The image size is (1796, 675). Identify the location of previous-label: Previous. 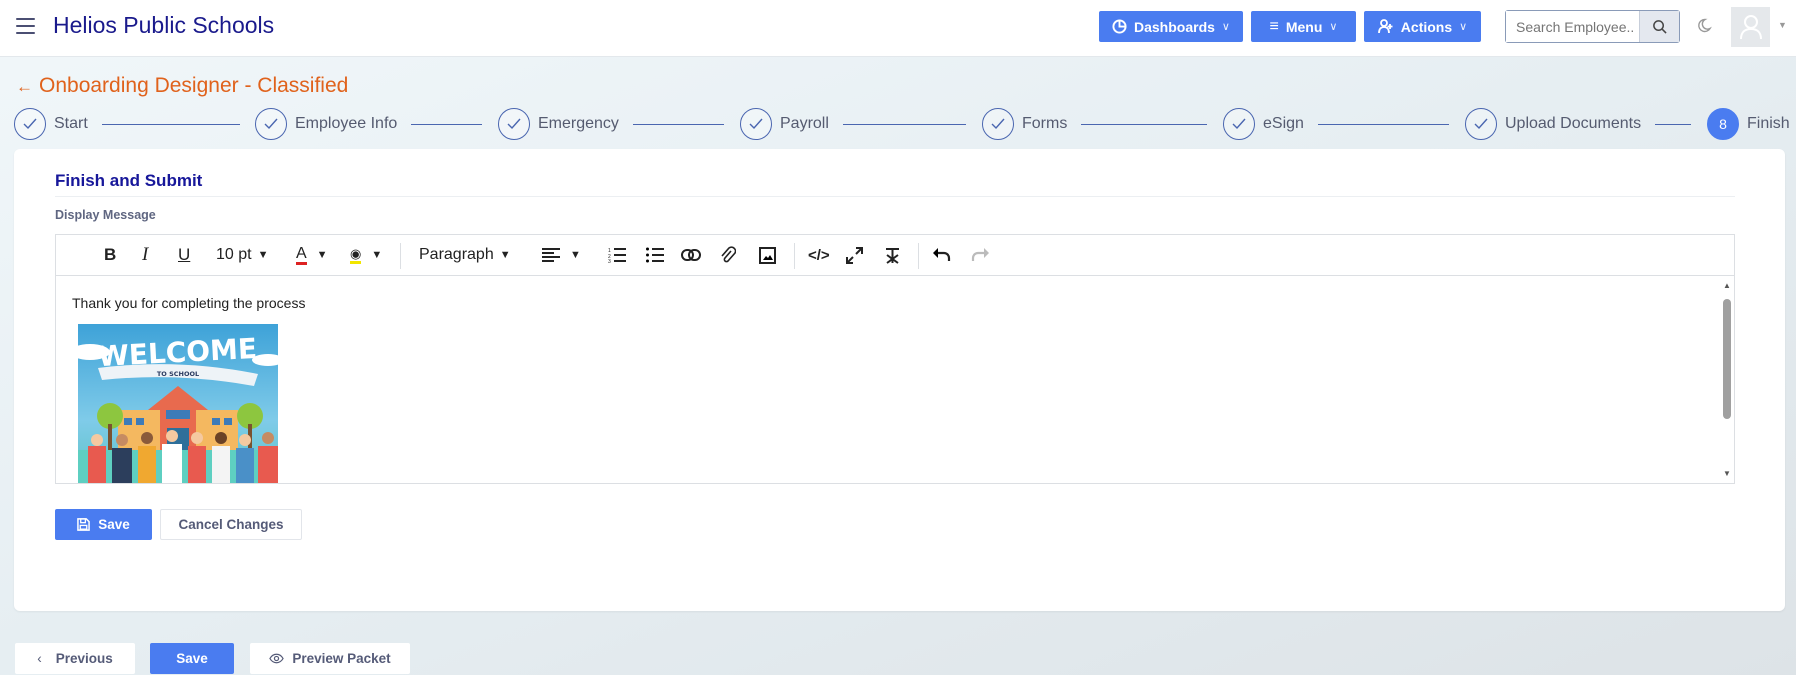
(84, 658).